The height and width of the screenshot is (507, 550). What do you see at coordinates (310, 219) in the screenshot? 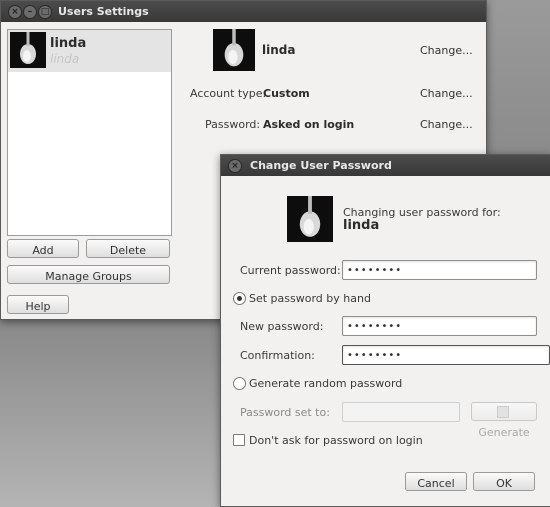
I see `dialog-avatar` at bounding box center [310, 219].